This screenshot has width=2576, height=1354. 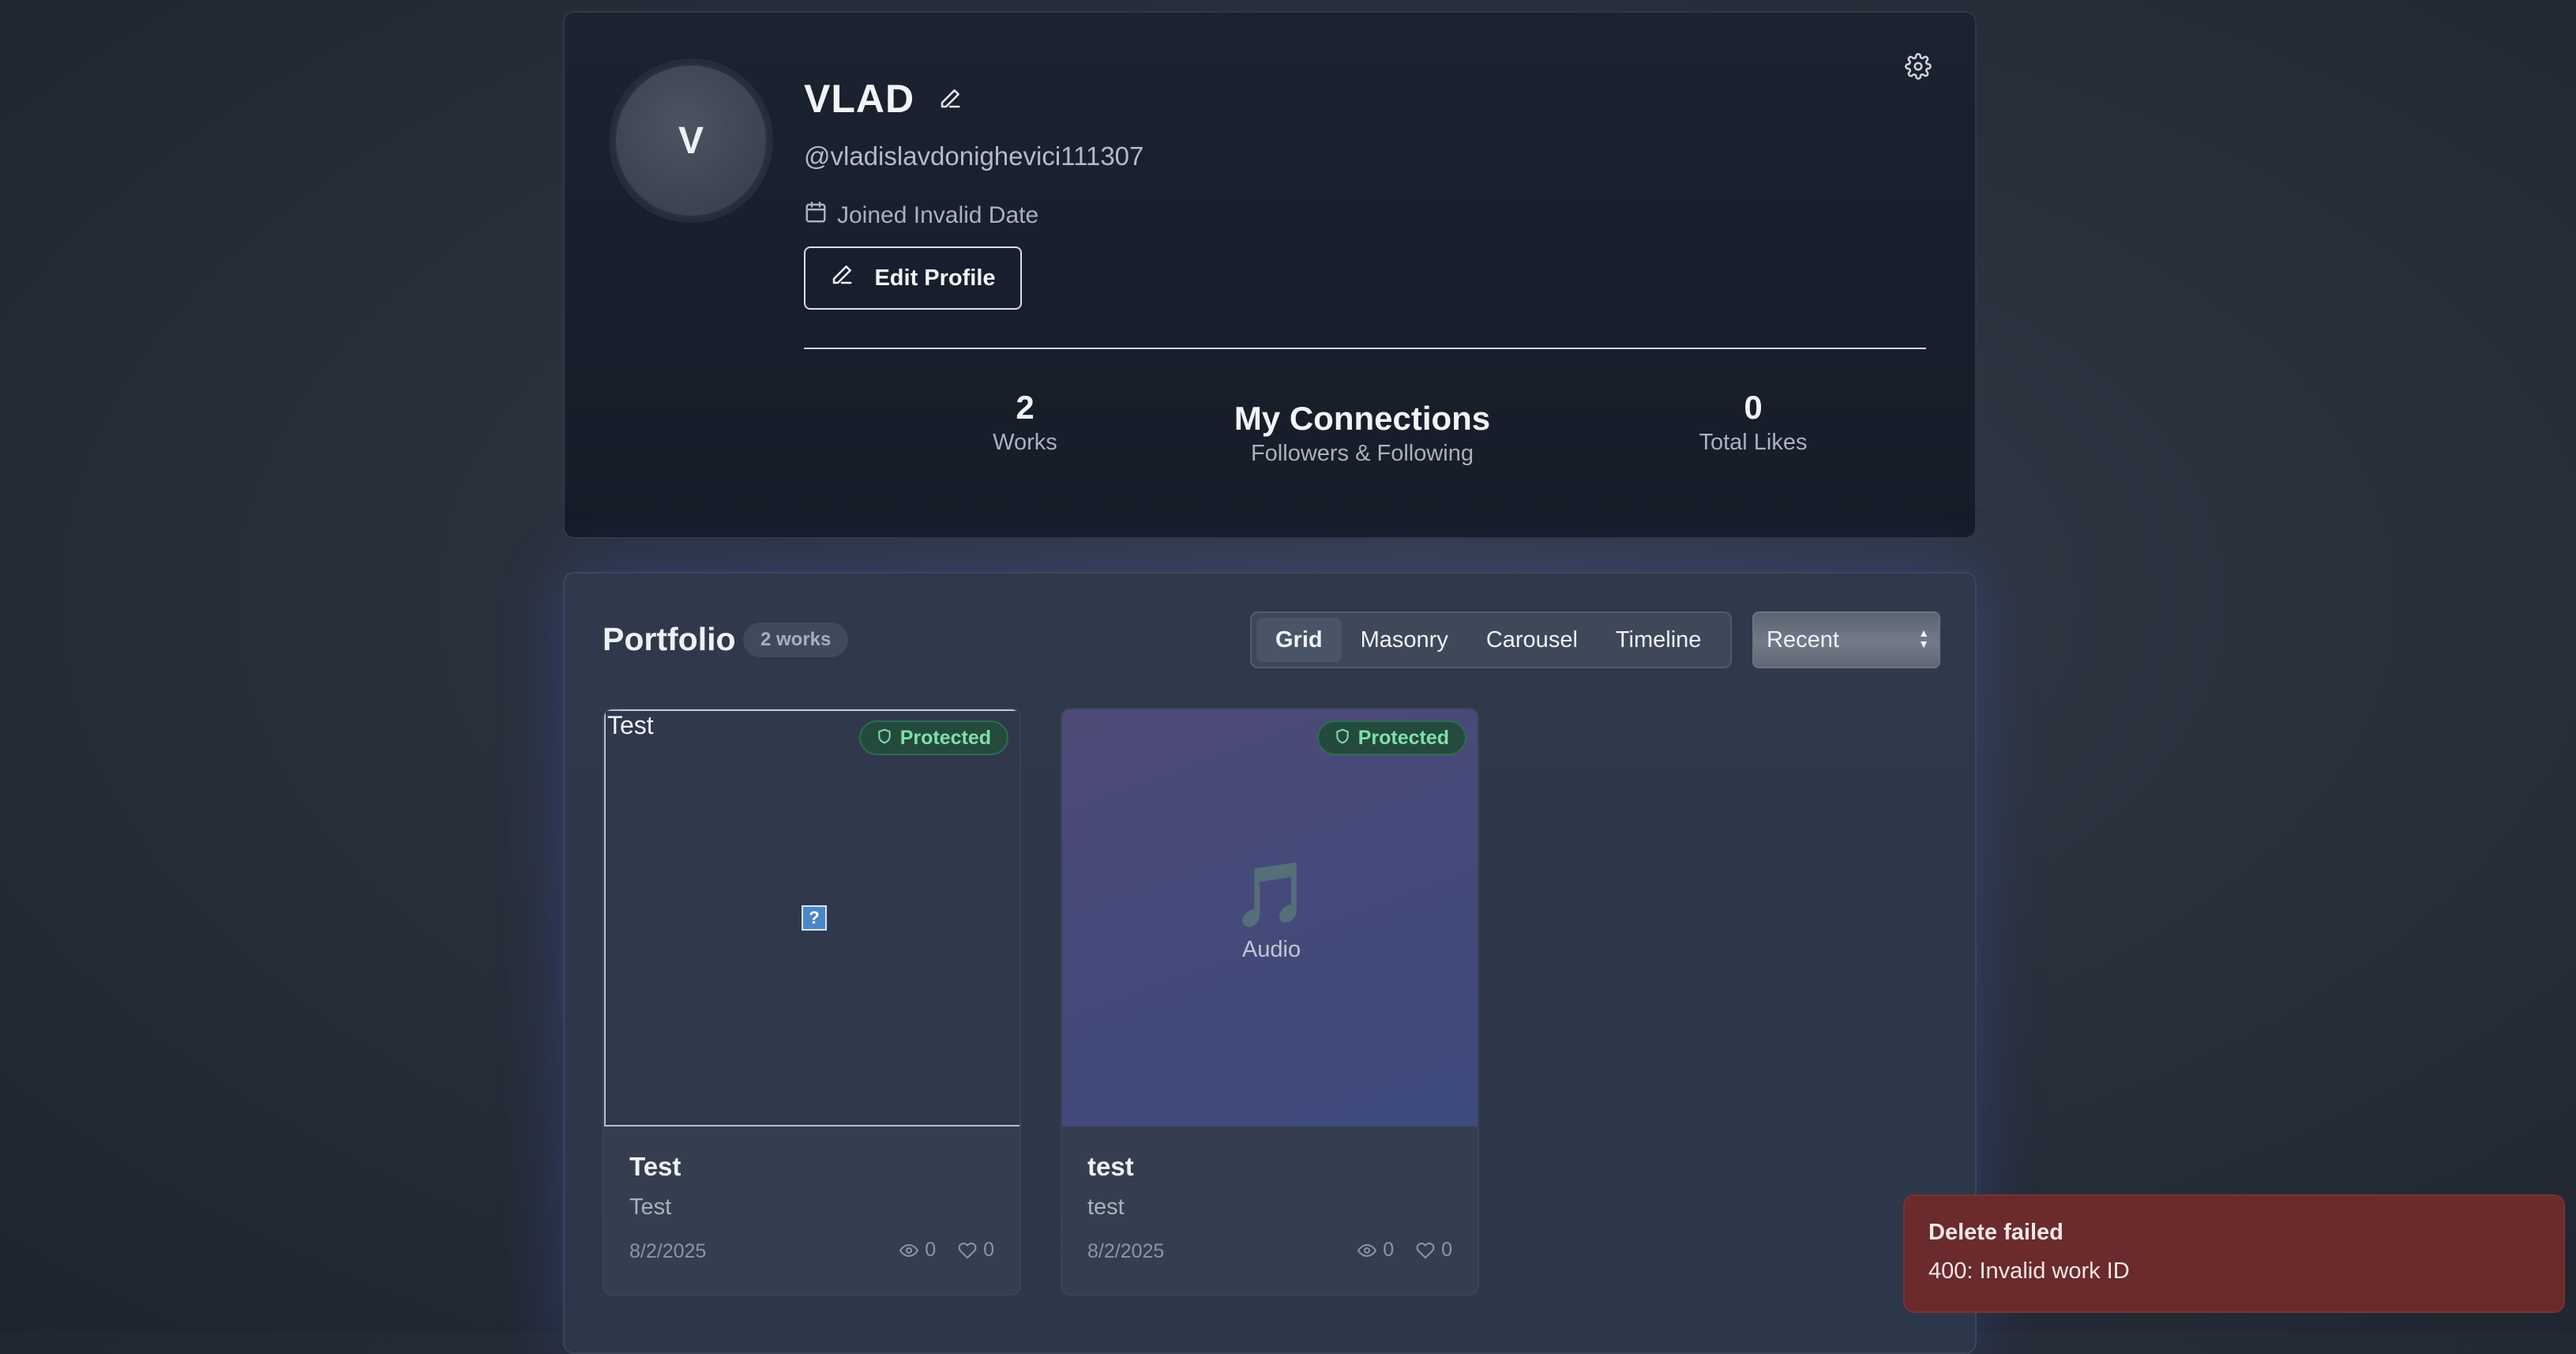 I want to click on work-card: Test ? Protected Test Test 8/2/2025 0 0, so click(x=812, y=1002).